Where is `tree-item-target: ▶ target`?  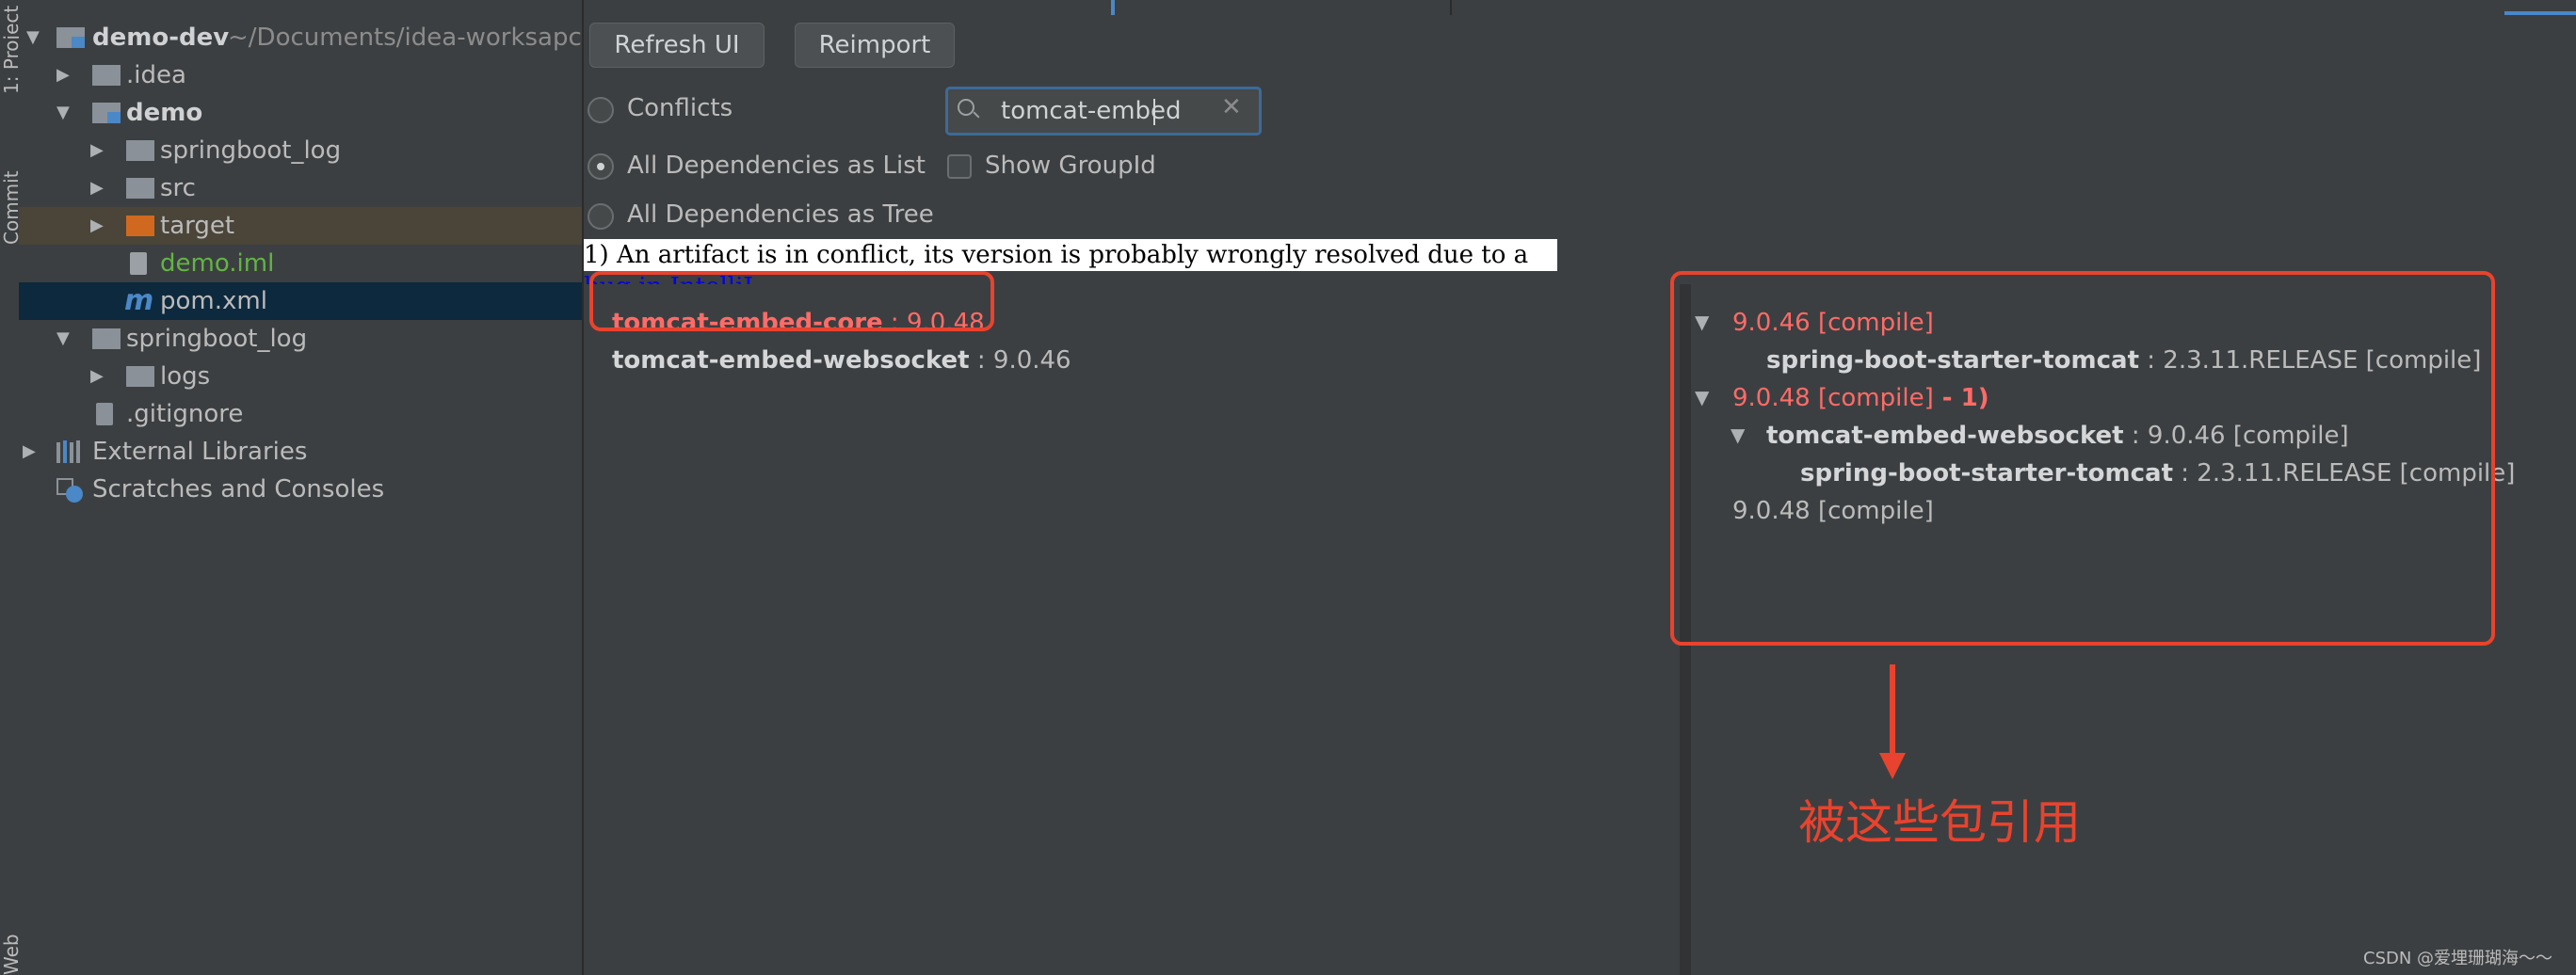 tree-item-target: ▶ target is located at coordinates (300, 226).